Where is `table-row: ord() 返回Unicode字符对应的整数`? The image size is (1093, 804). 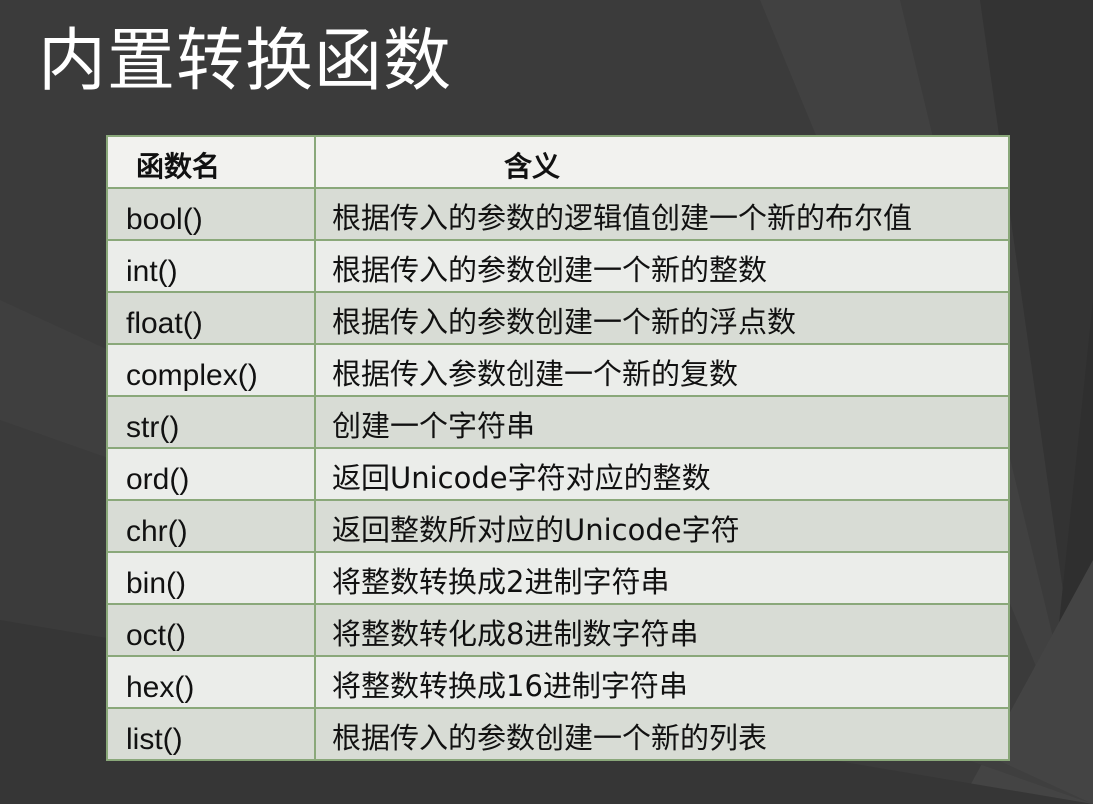 table-row: ord() 返回Unicode字符对应的整数 is located at coordinates (558, 474).